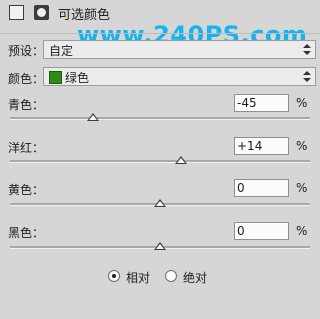 Image resolution: width=320 pixels, height=319 pixels. Describe the element at coordinates (26, 79) in the screenshot. I see `colors-label: 颜色：` at that location.